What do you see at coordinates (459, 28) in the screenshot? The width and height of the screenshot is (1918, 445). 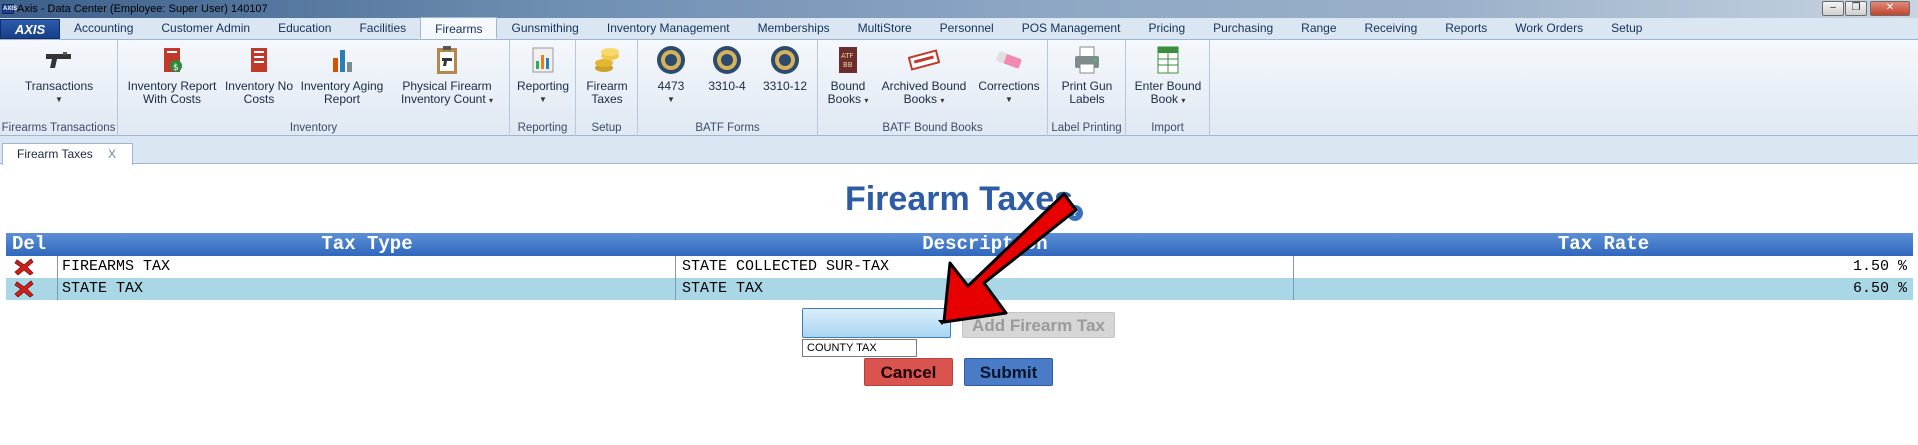 I see `menu-tab-firearms: Firearms` at bounding box center [459, 28].